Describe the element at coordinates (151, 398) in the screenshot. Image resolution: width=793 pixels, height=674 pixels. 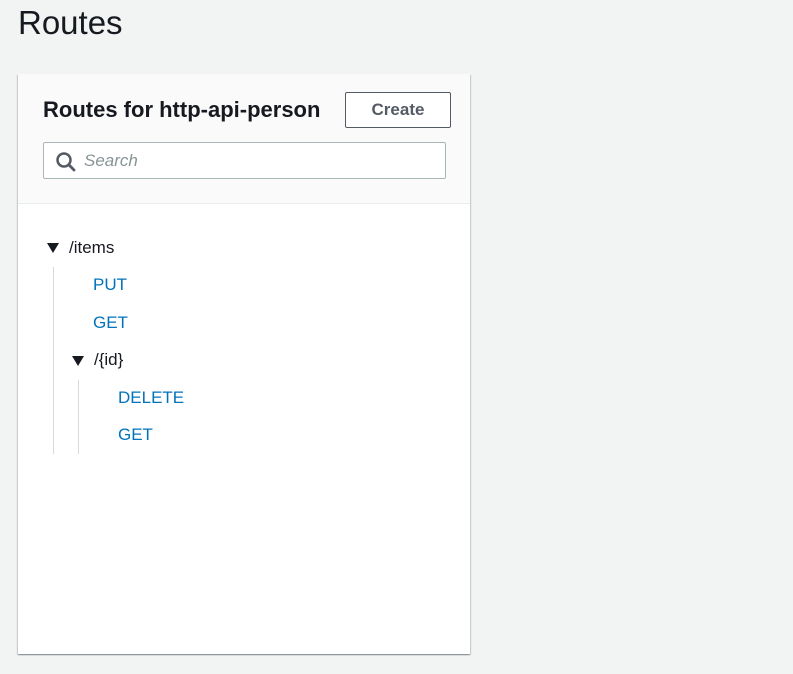
I see `method-link-delete: DELETE` at that location.